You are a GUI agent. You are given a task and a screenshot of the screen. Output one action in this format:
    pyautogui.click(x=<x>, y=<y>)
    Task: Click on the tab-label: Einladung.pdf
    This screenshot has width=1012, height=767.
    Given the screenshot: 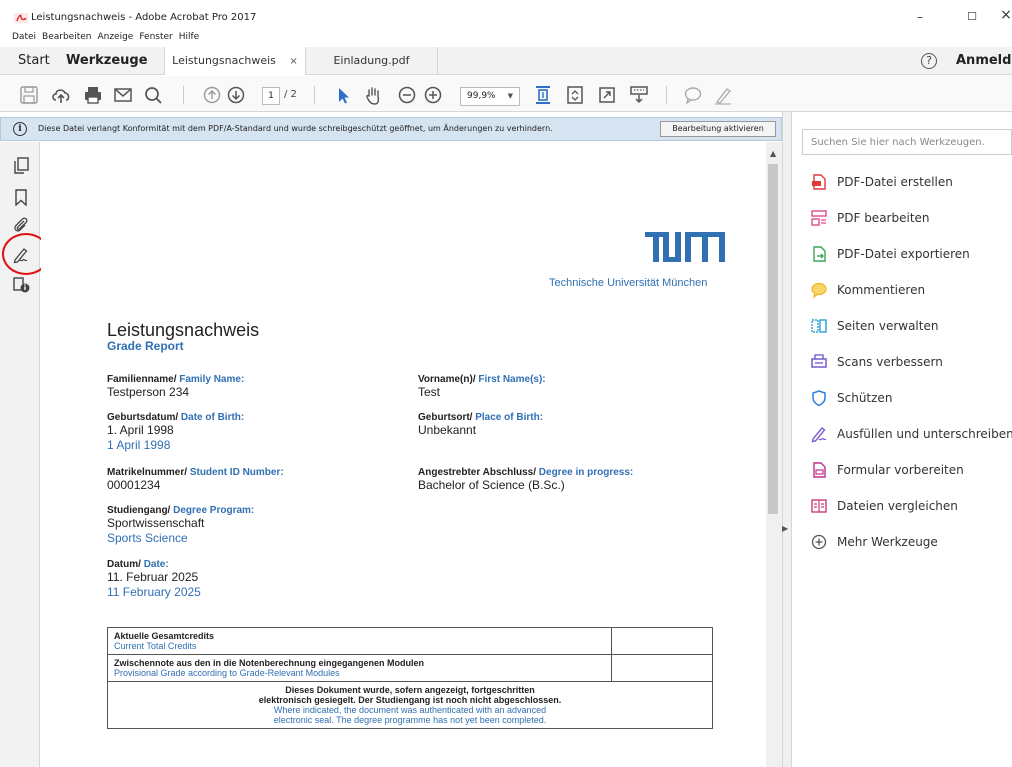 What is the action you would take?
    pyautogui.click(x=371, y=60)
    